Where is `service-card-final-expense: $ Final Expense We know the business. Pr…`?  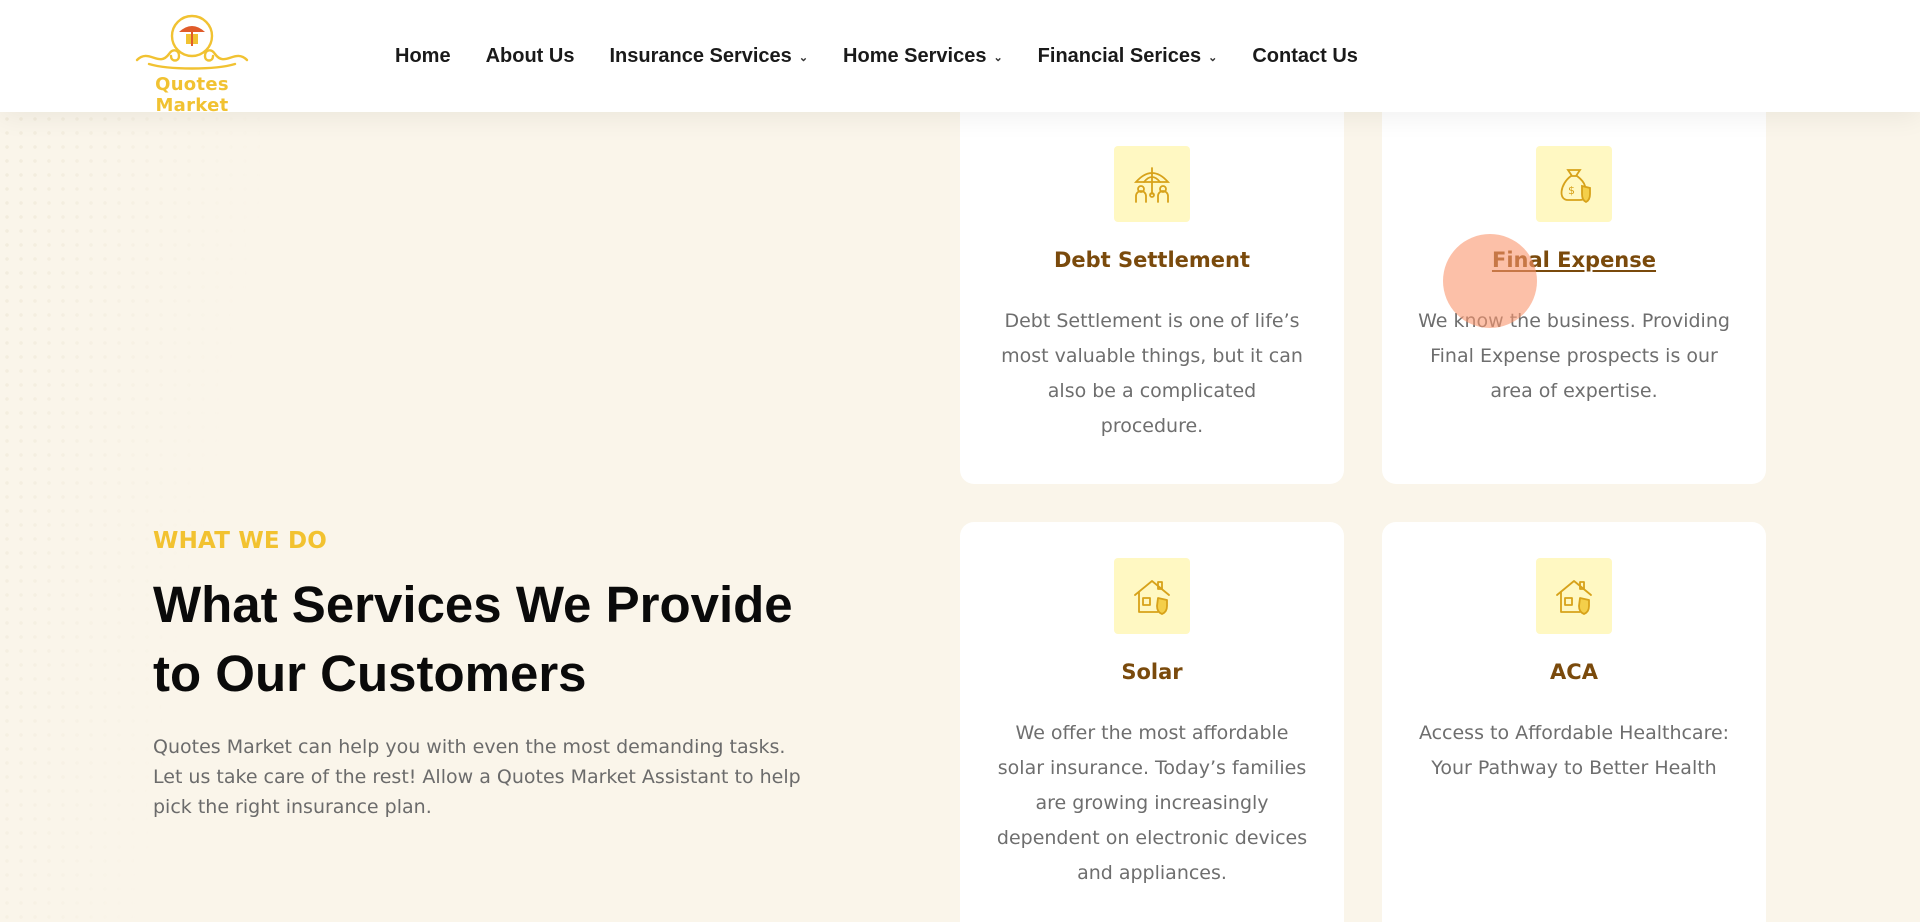 service-card-final-expense: $ Final Expense We know the business. Pr… is located at coordinates (1574, 297).